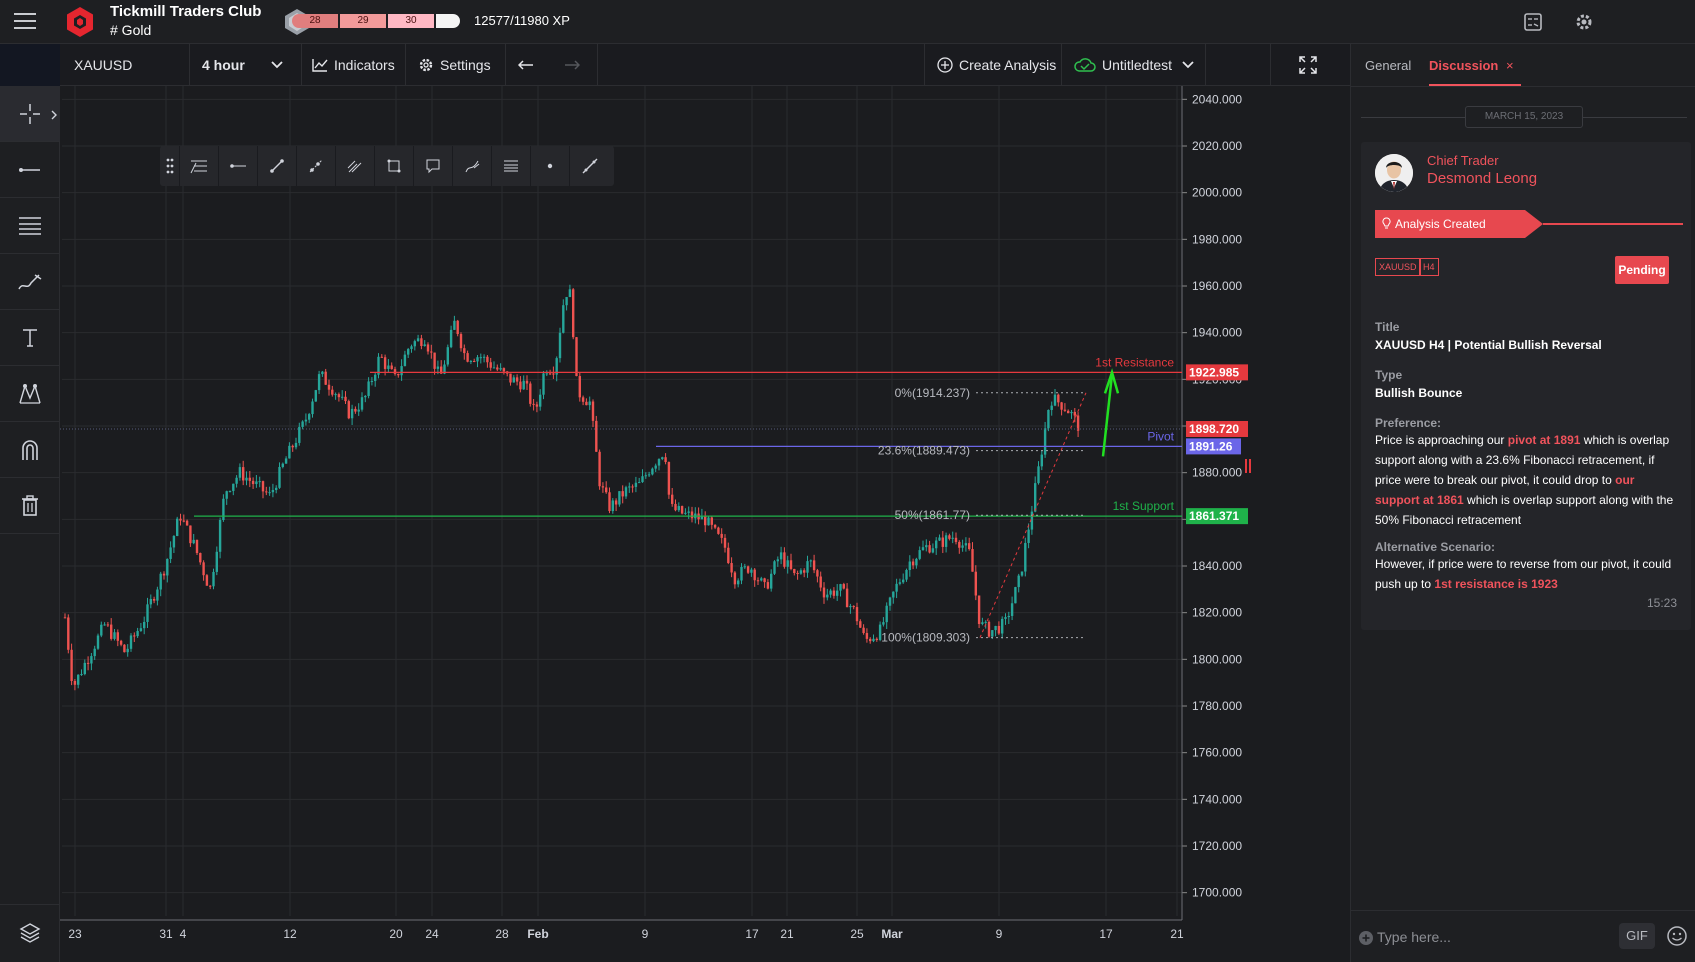 This screenshot has width=1695, height=962. What do you see at coordinates (1482, 178) in the screenshot?
I see `author-name: Desmond Leong` at bounding box center [1482, 178].